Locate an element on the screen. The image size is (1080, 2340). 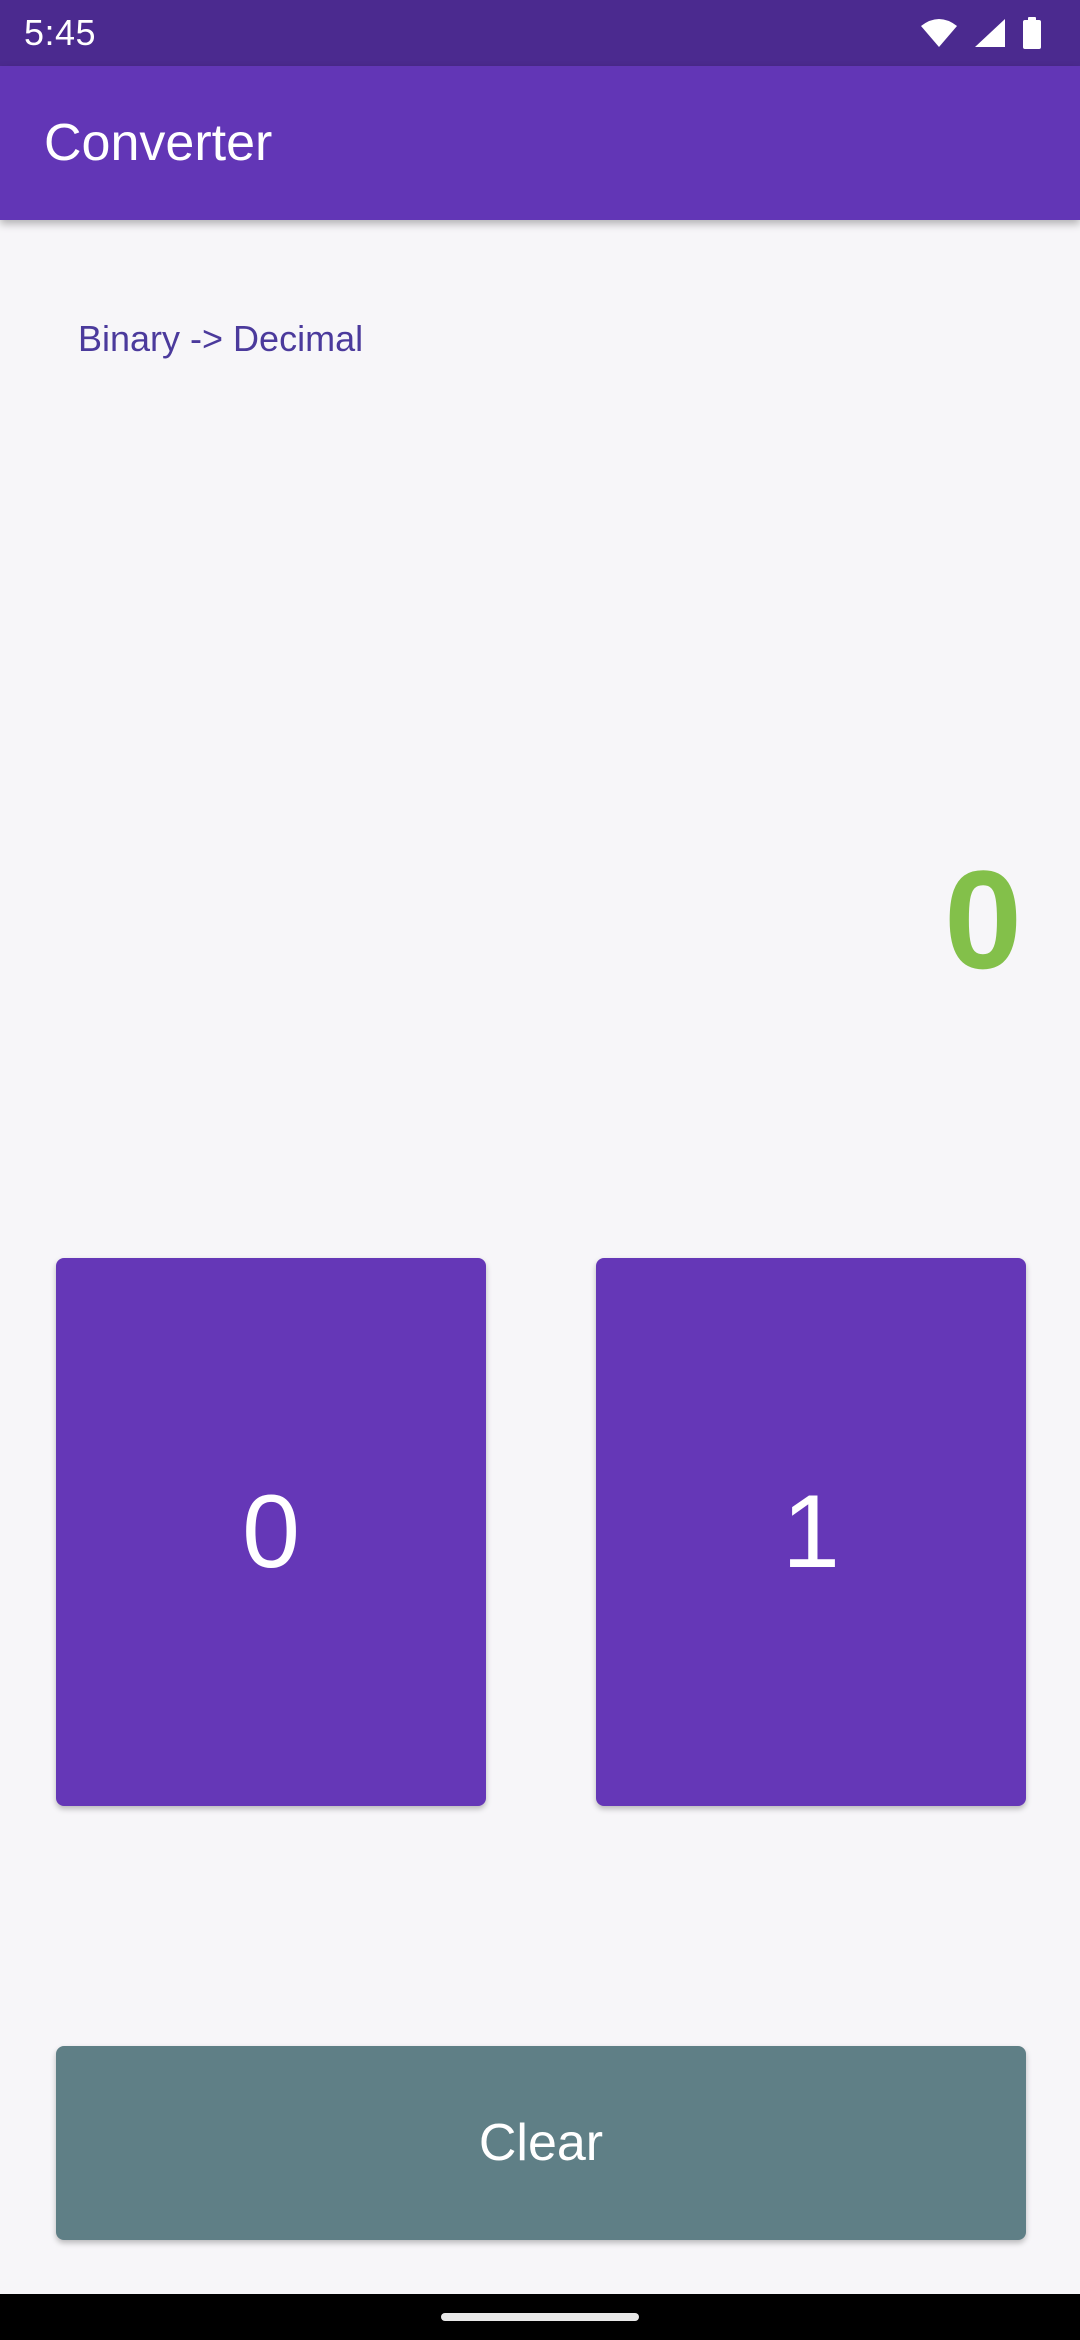
clear-button-label: Clear is located at coordinates (541, 2143).